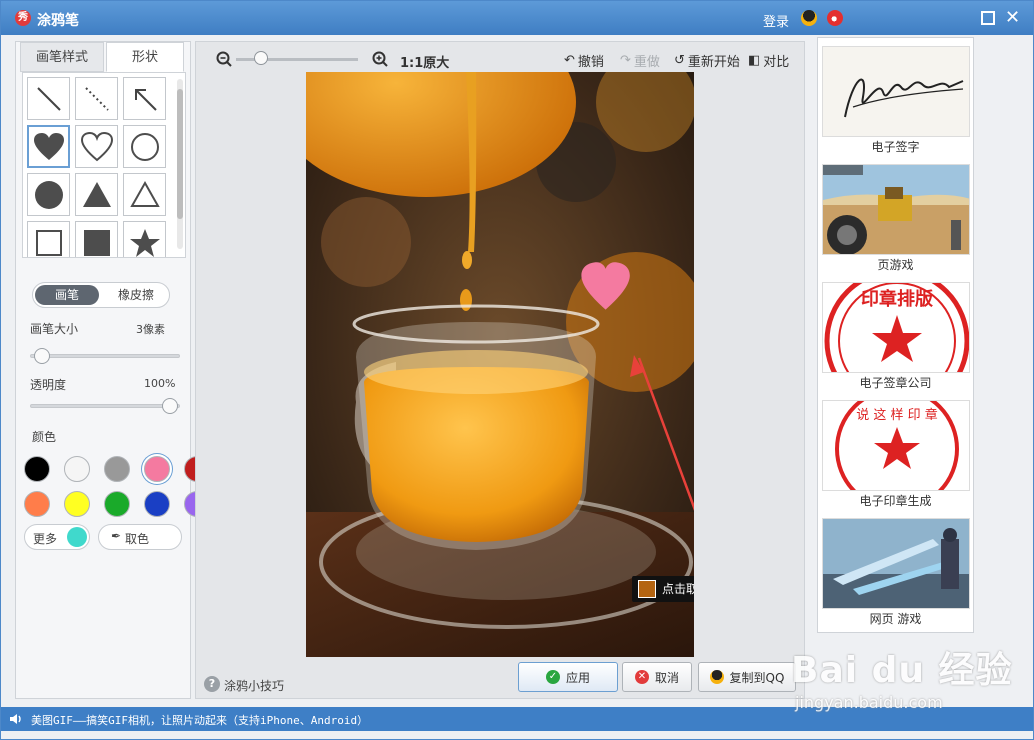  Describe the element at coordinates (895, 264) in the screenshot. I see `ad-caption-2: 页游戏` at that location.